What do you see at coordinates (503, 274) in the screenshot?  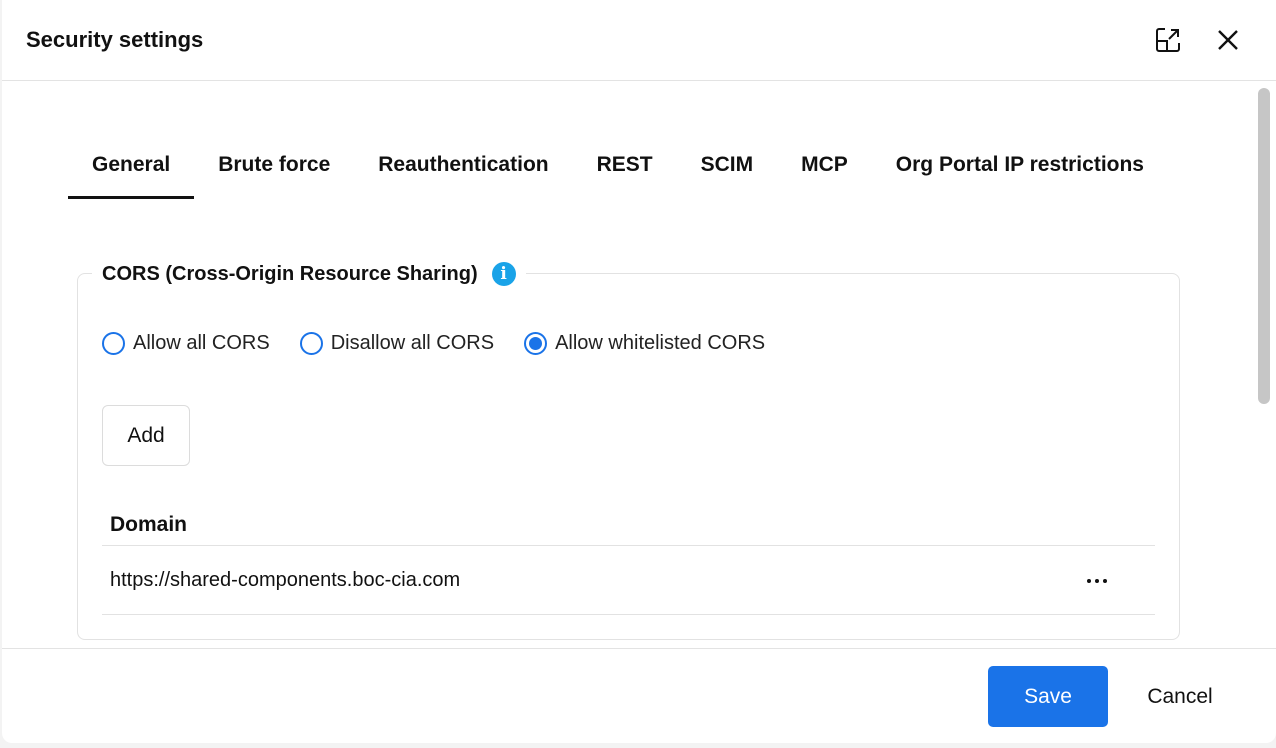 I see `info-icon: i` at bounding box center [503, 274].